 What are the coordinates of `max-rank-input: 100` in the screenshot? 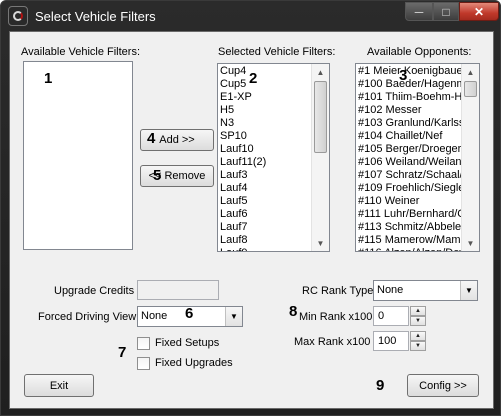 It's located at (391, 341).